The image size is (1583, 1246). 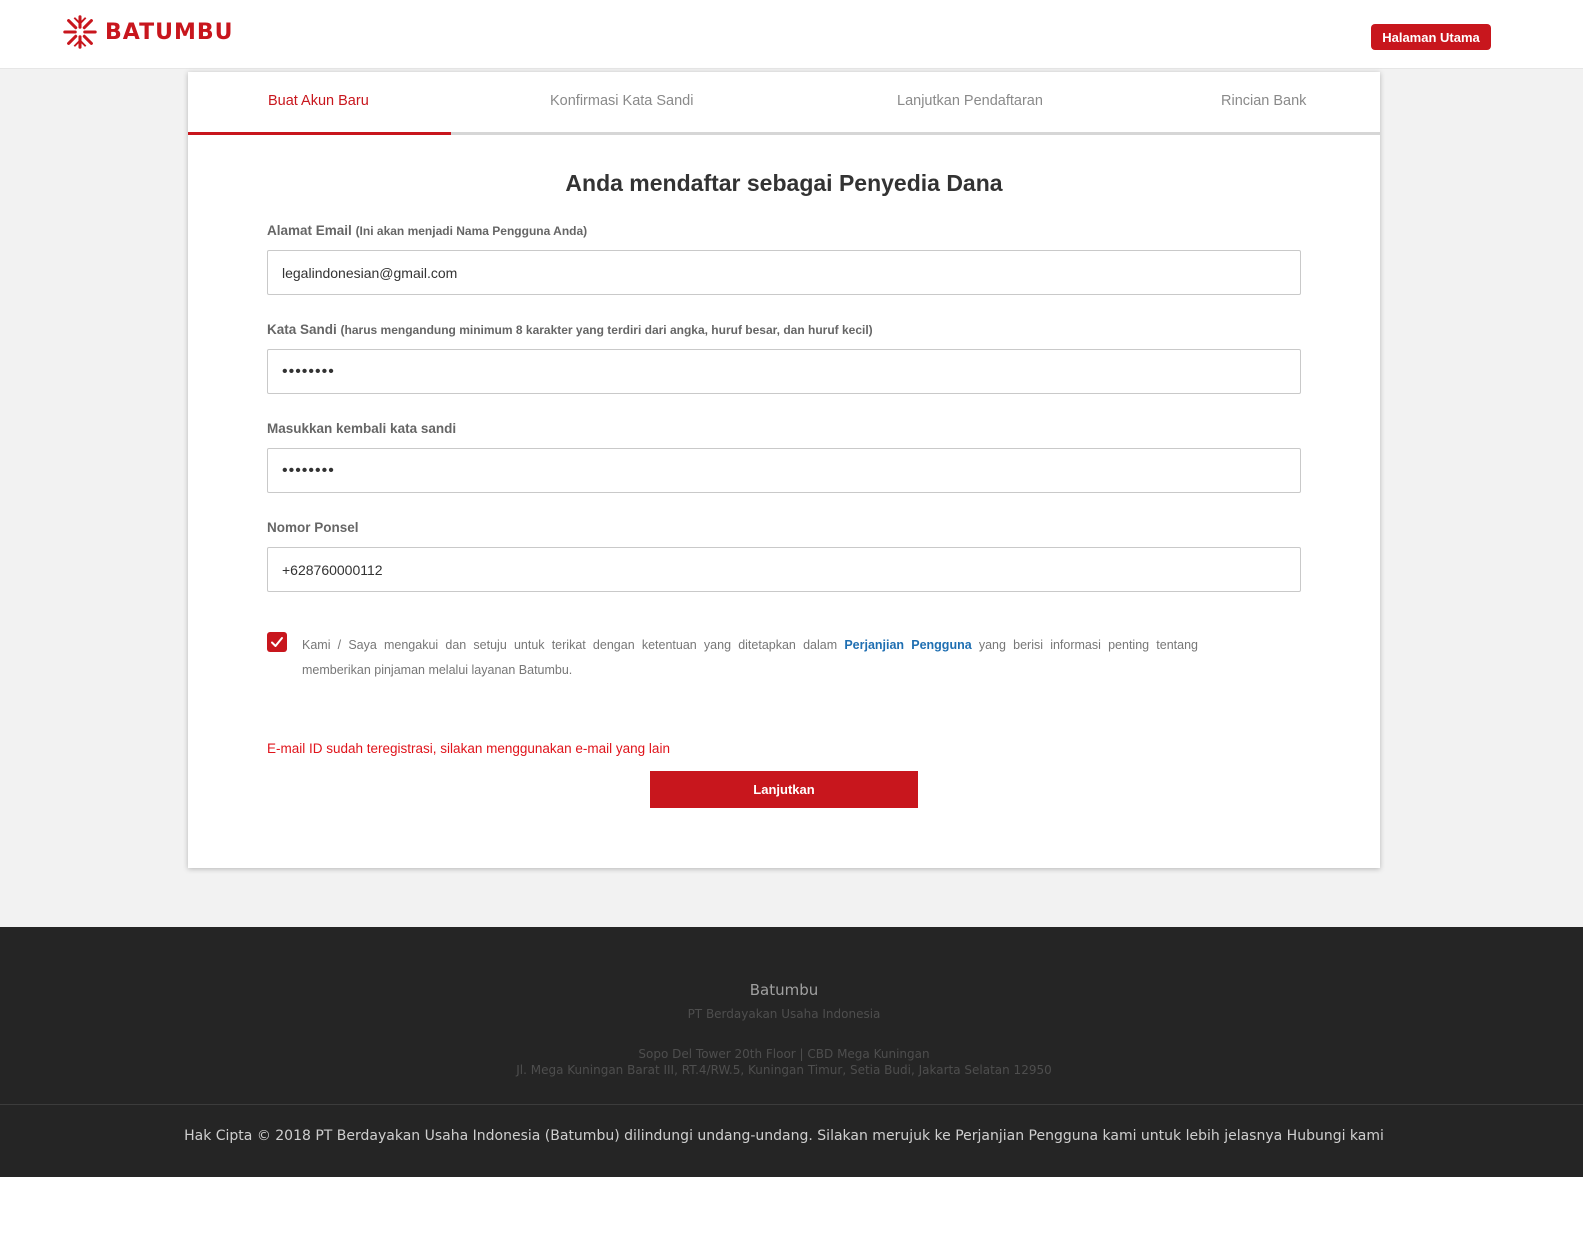 I want to click on tab-continue-registration: Lanjutkan Pendaftaran, so click(x=970, y=101).